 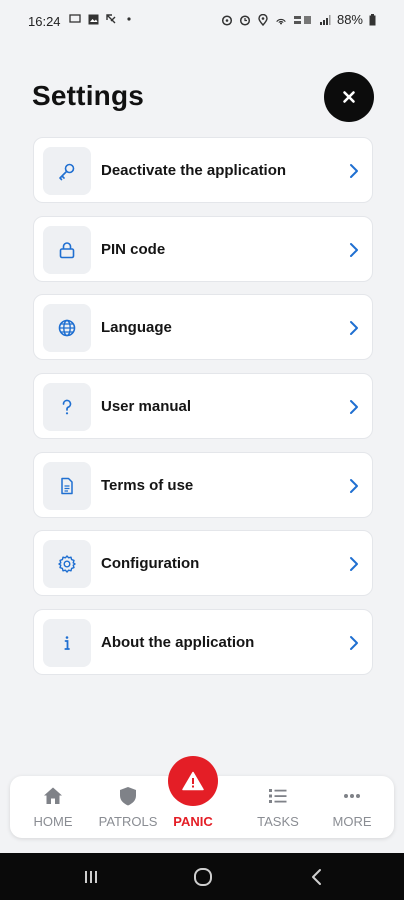 I want to click on recent-apps-icon, so click(x=91, y=877).